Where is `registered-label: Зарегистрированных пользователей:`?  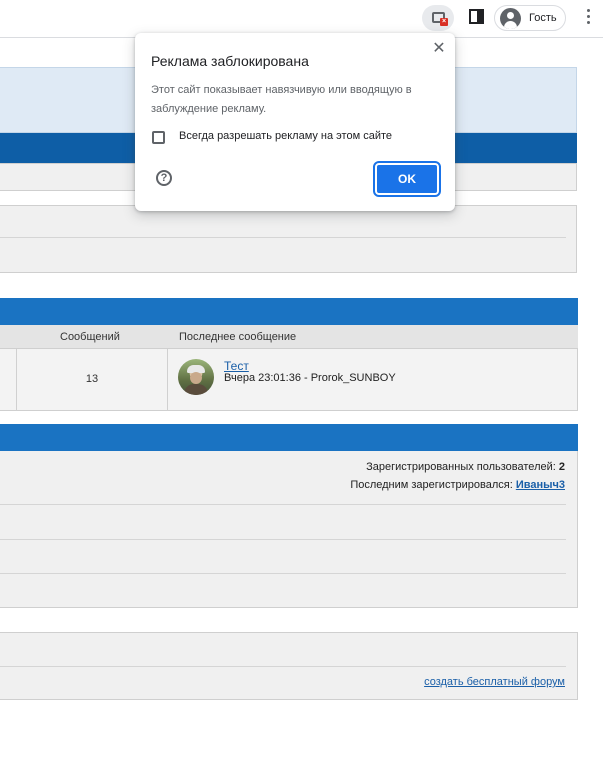 registered-label: Зарегистрированных пользователей: is located at coordinates (461, 467).